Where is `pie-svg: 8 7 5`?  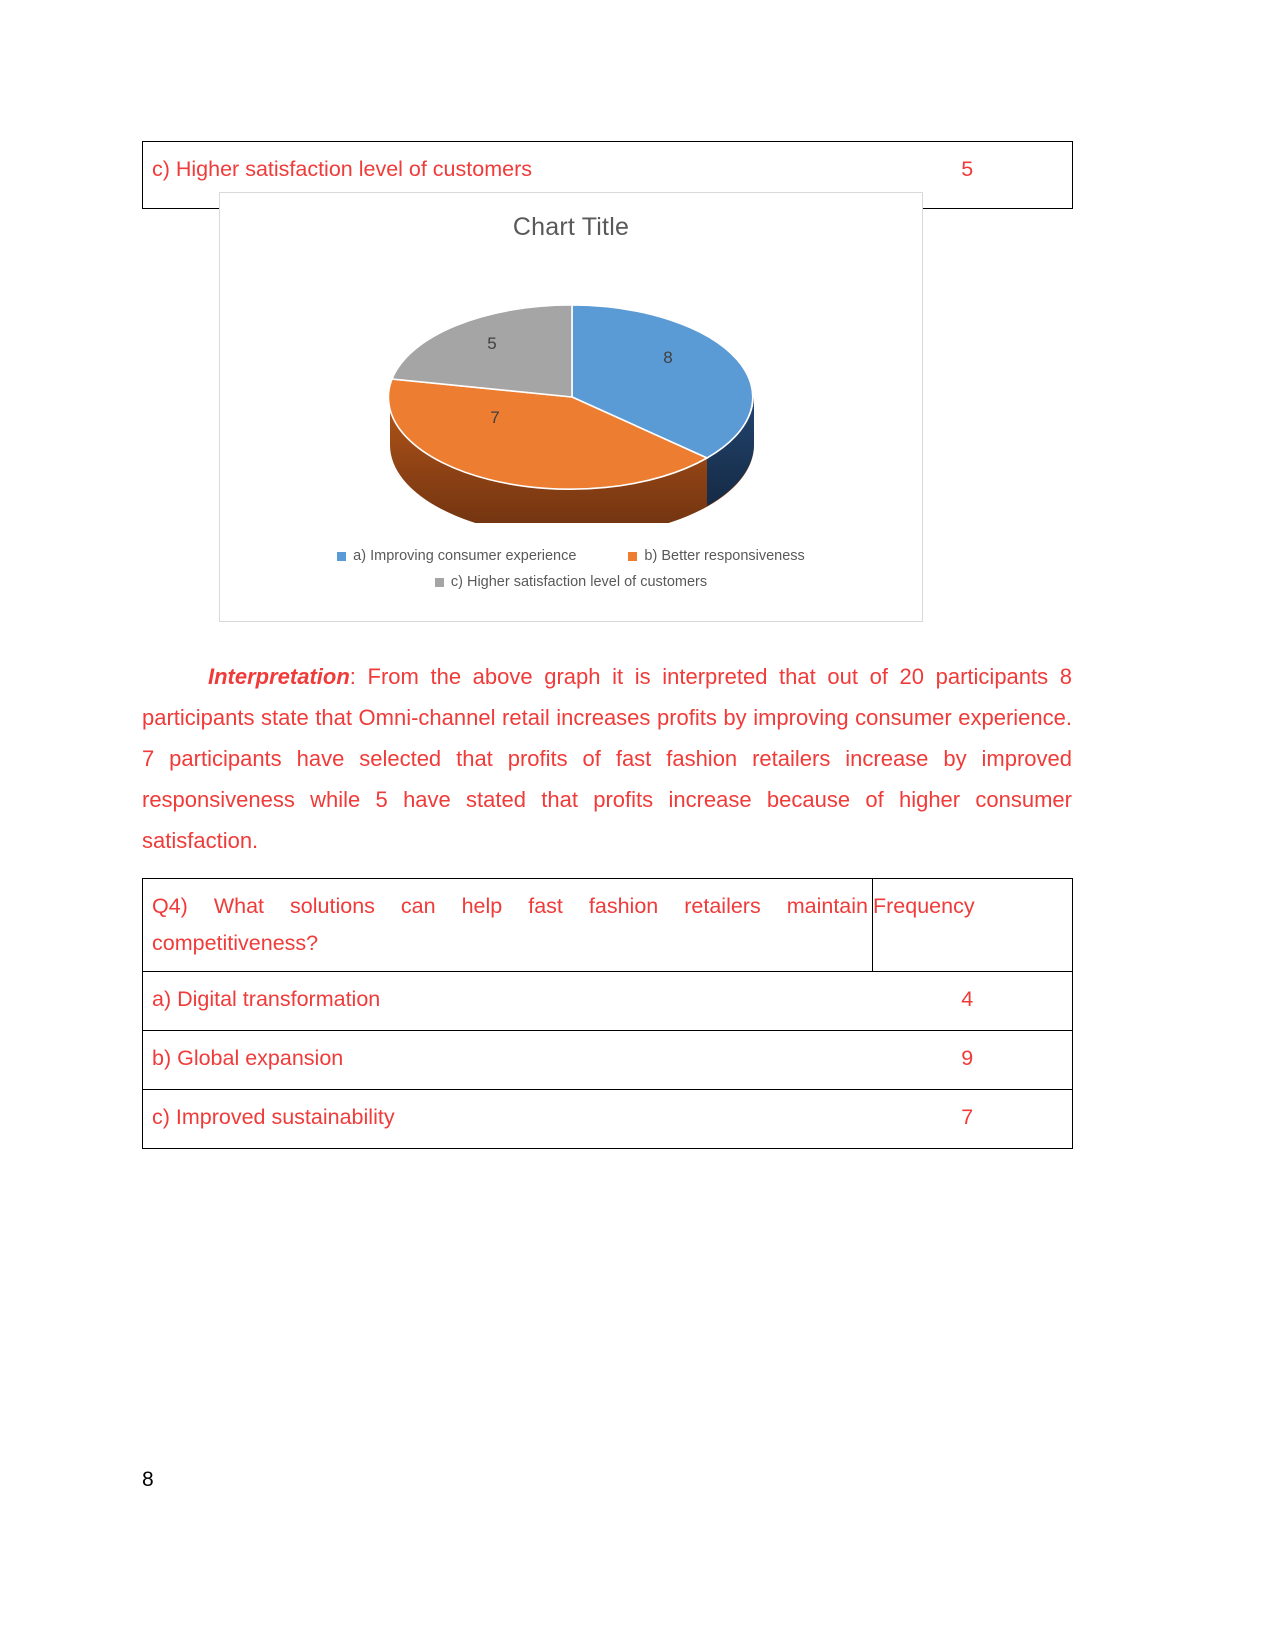 pie-svg: 8 7 5 is located at coordinates (570, 420).